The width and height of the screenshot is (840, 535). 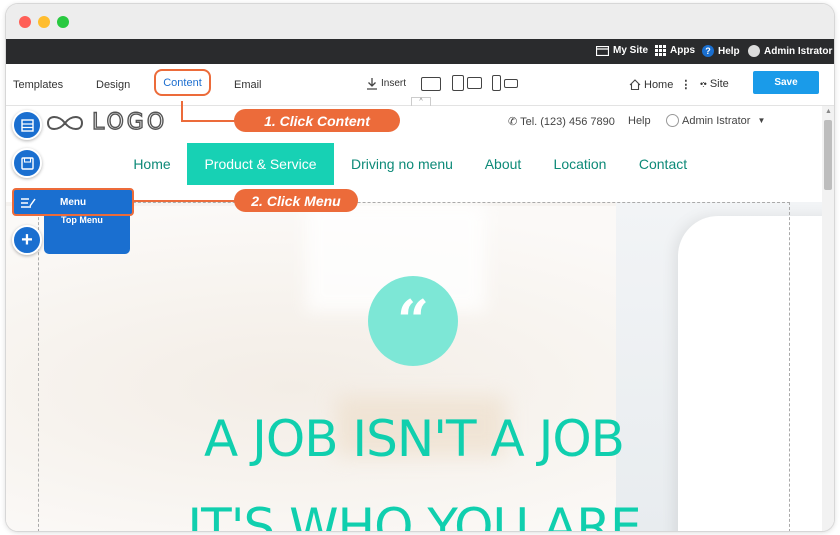 What do you see at coordinates (420, 51) in the screenshot?
I see `admin-bar: My Site Apps ? Help Admin Istrator` at bounding box center [420, 51].